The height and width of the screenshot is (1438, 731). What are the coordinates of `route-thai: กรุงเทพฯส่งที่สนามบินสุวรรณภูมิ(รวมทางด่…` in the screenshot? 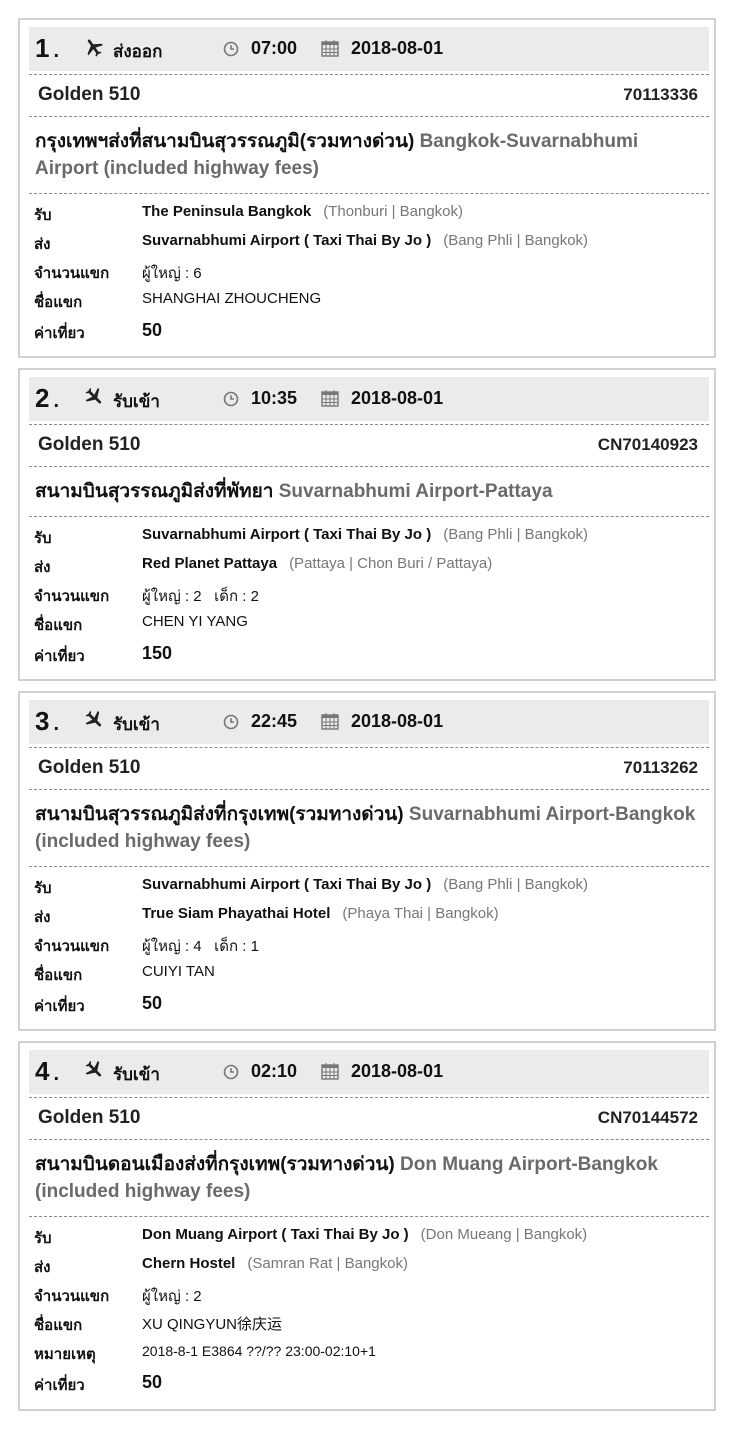 It's located at (225, 141).